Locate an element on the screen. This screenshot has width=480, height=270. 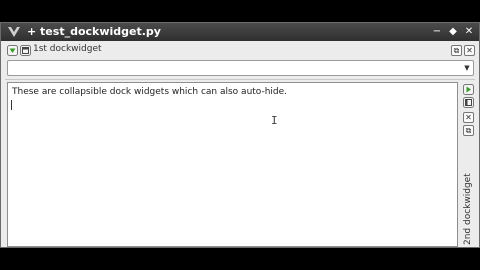
dock2-float-icon: ⧉ is located at coordinates (468, 130).